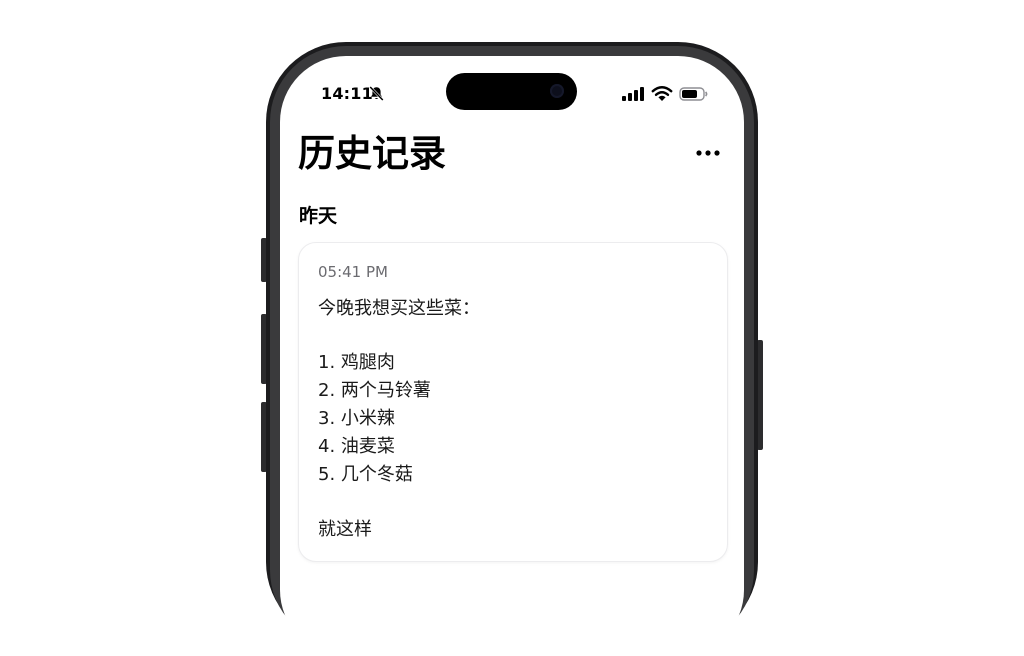 The height and width of the screenshot is (656, 1024). I want to click on entry-timestamp: 05:41 PM, so click(353, 272).